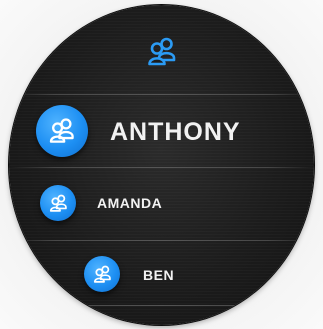 Image resolution: width=323 pixels, height=329 pixels. I want to click on contact-name: BEN, so click(159, 275).